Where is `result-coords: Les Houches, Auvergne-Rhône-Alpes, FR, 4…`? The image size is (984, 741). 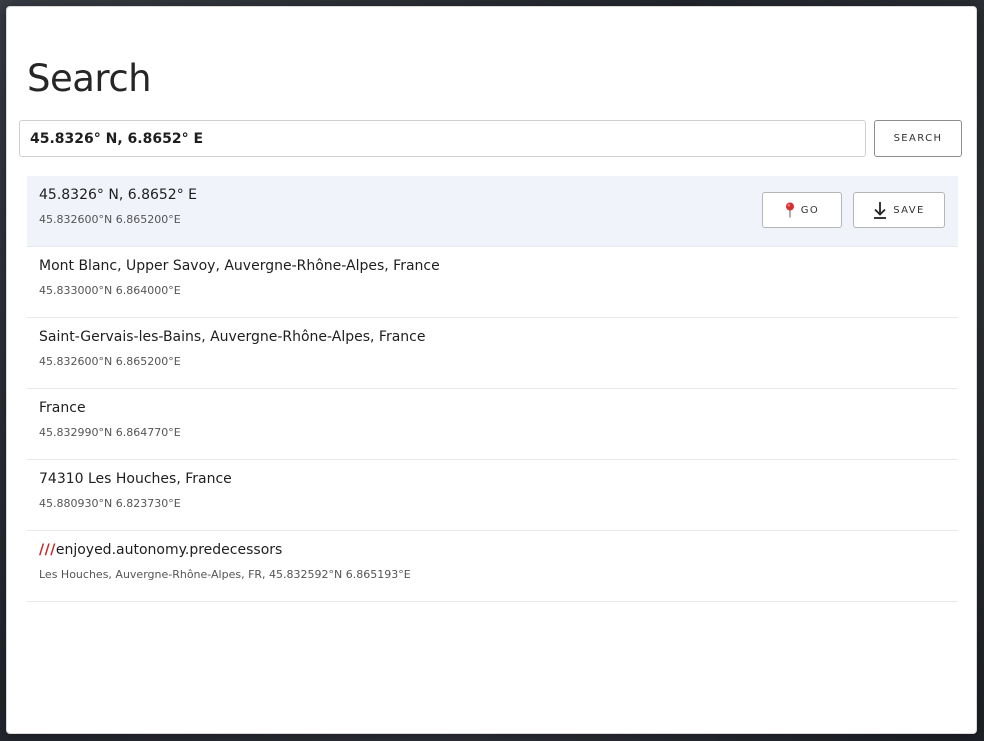
result-coords: Les Houches, Auvergne-Rhône-Alpes, FR, 4… is located at coordinates (225, 574).